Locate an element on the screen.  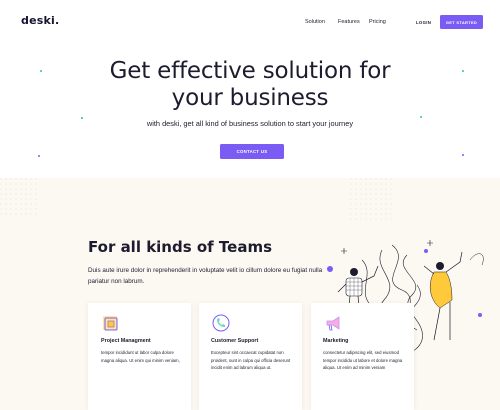
get-started-button: GET STARTED is located at coordinates (461, 22).